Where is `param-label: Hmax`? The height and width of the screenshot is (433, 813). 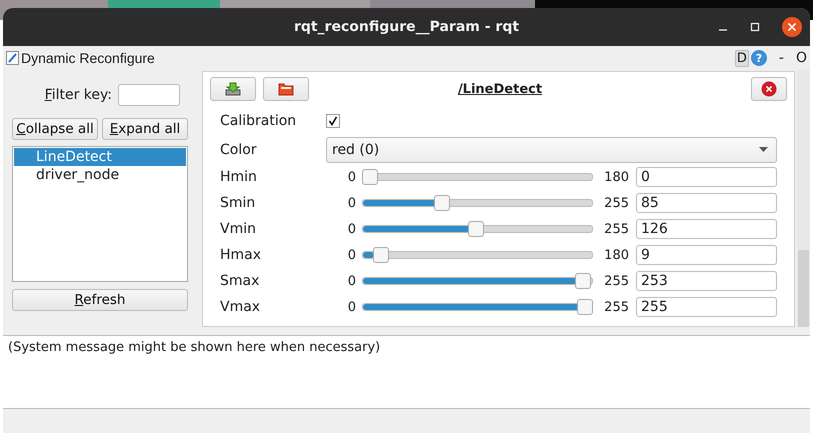 param-label: Hmax is located at coordinates (241, 255).